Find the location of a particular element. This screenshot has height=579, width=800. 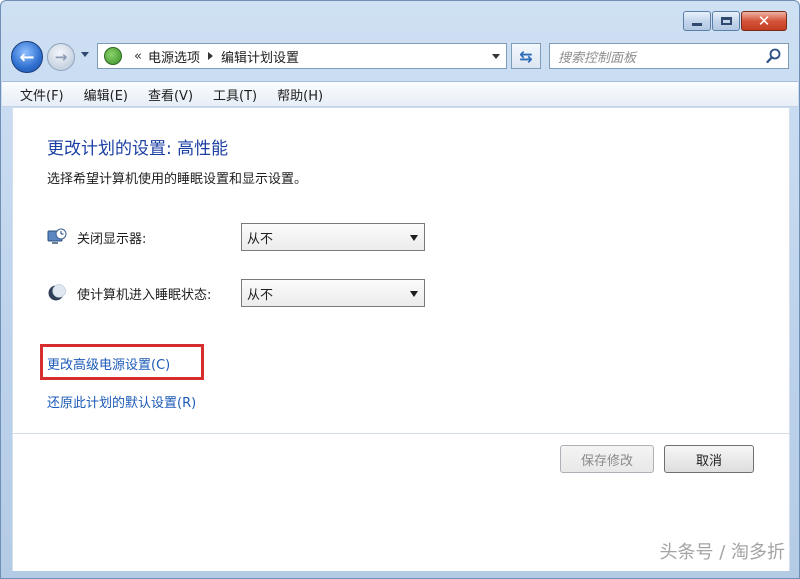

recent-pages-dropdown is located at coordinates (85, 54).